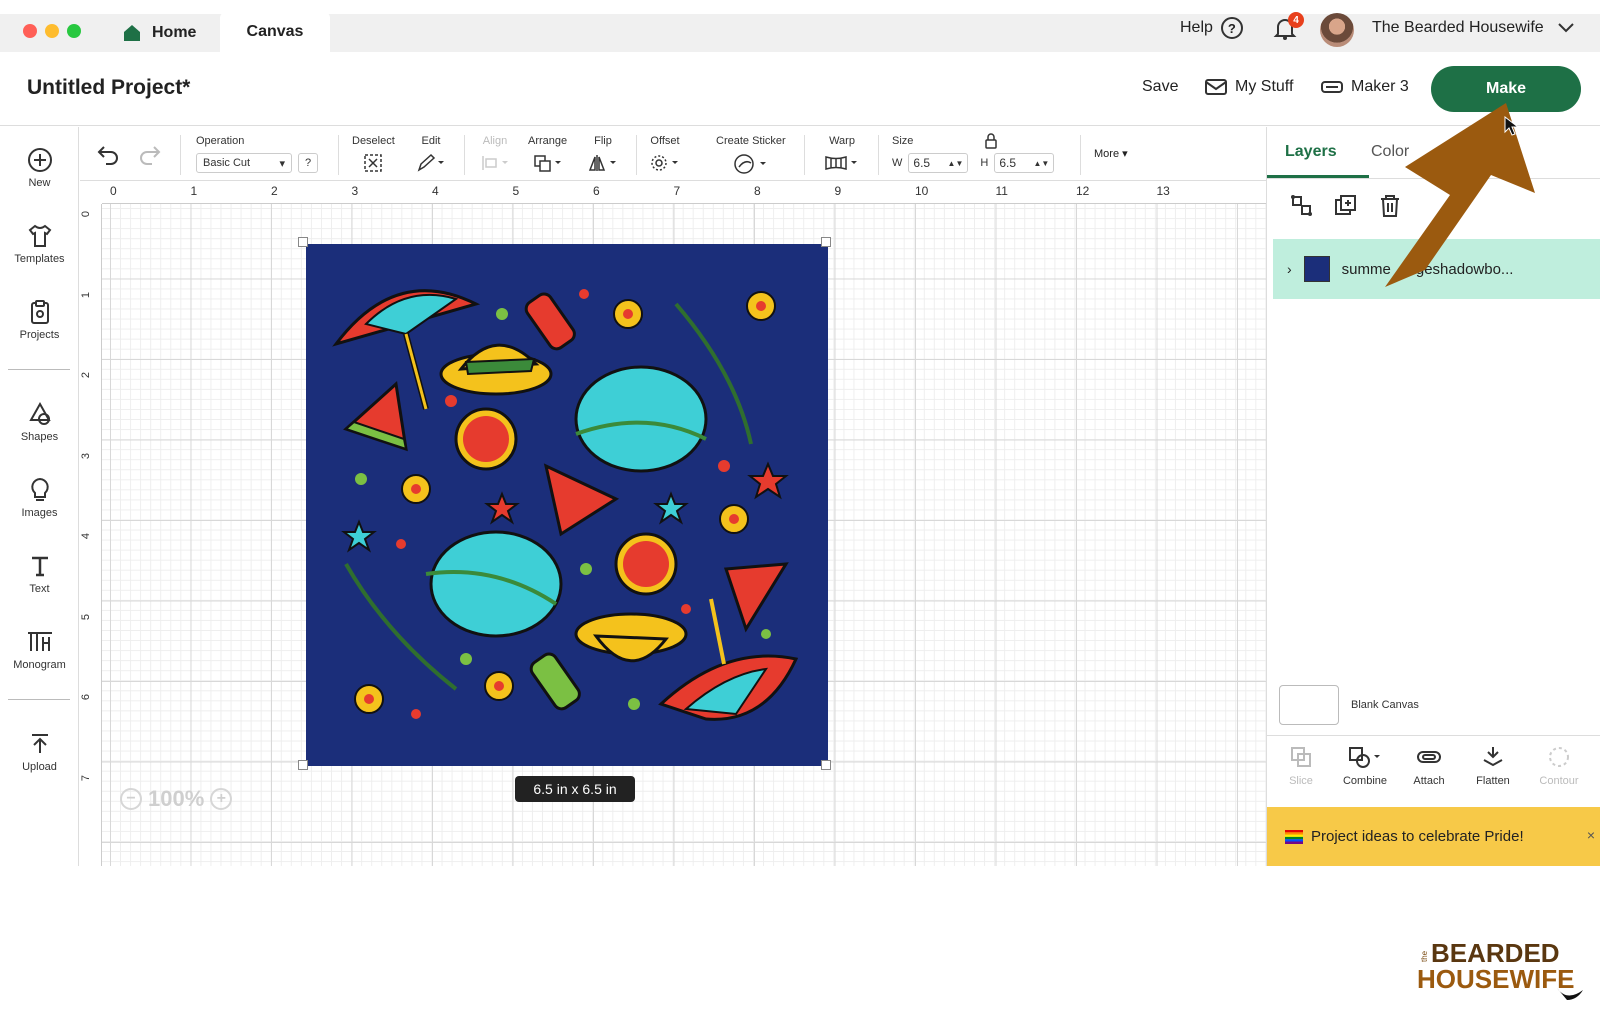 The image size is (1600, 1017). What do you see at coordinates (684, 193) in the screenshot?
I see `horizontal-ruler: 0 1 2 3 4 5 6 7 8 9 10 11 12 13` at bounding box center [684, 193].